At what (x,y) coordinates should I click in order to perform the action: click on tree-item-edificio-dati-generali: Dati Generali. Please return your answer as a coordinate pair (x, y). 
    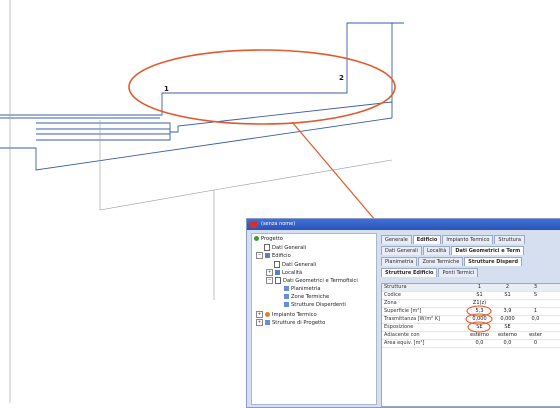
    Looking at the image, I should click on (295, 264).